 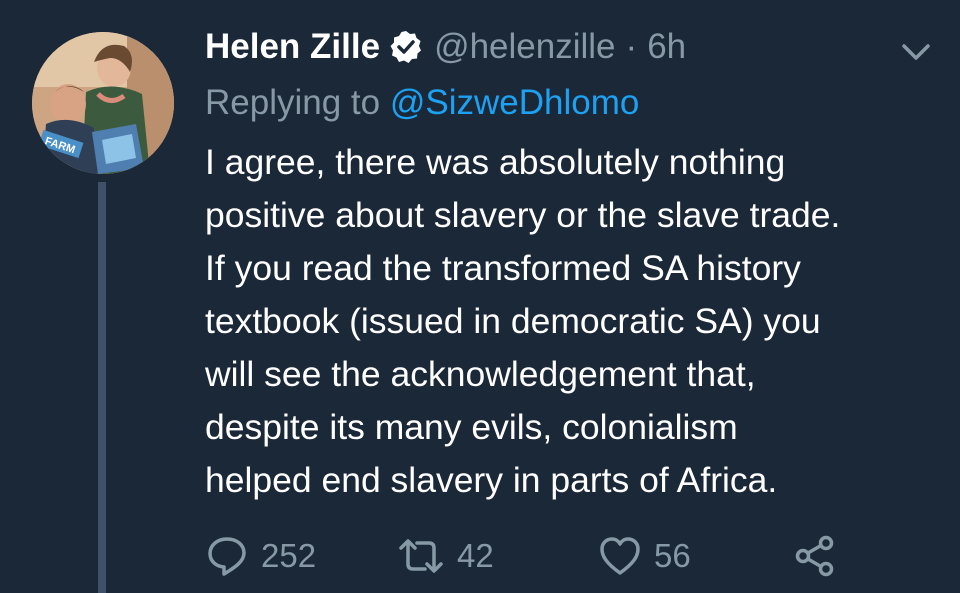 I want to click on retweet-icon, so click(x=421, y=556).